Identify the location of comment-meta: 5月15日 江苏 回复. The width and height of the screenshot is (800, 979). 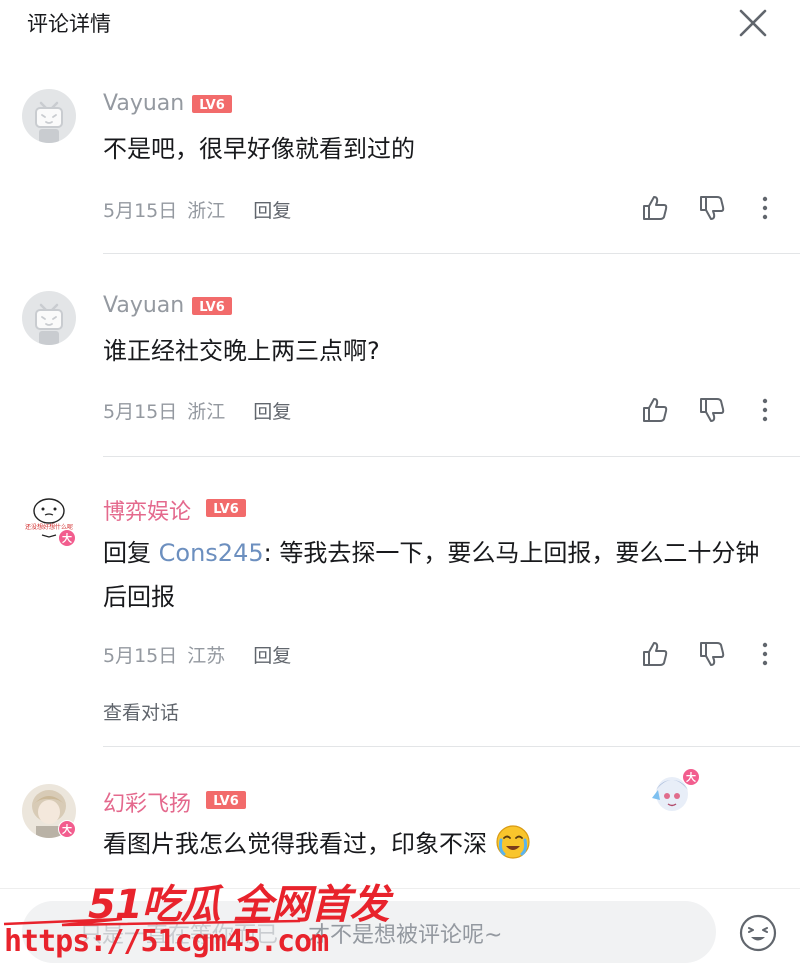
(197, 656).